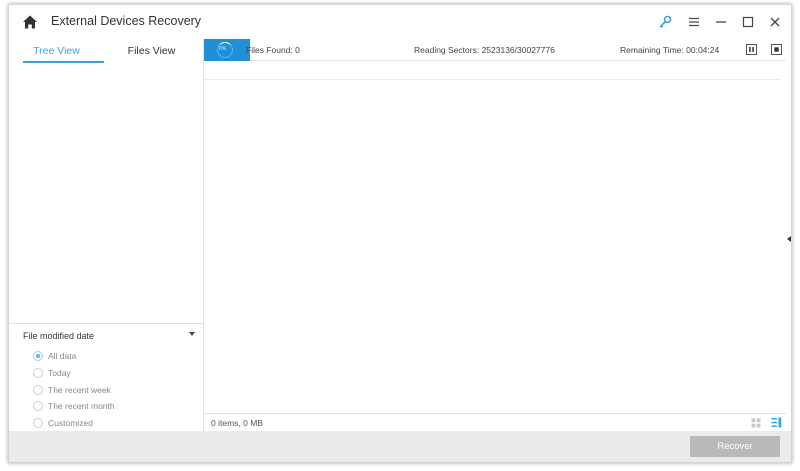  What do you see at coordinates (670, 50) in the screenshot?
I see `remaining-time: Remaining Time: 00:04:24` at bounding box center [670, 50].